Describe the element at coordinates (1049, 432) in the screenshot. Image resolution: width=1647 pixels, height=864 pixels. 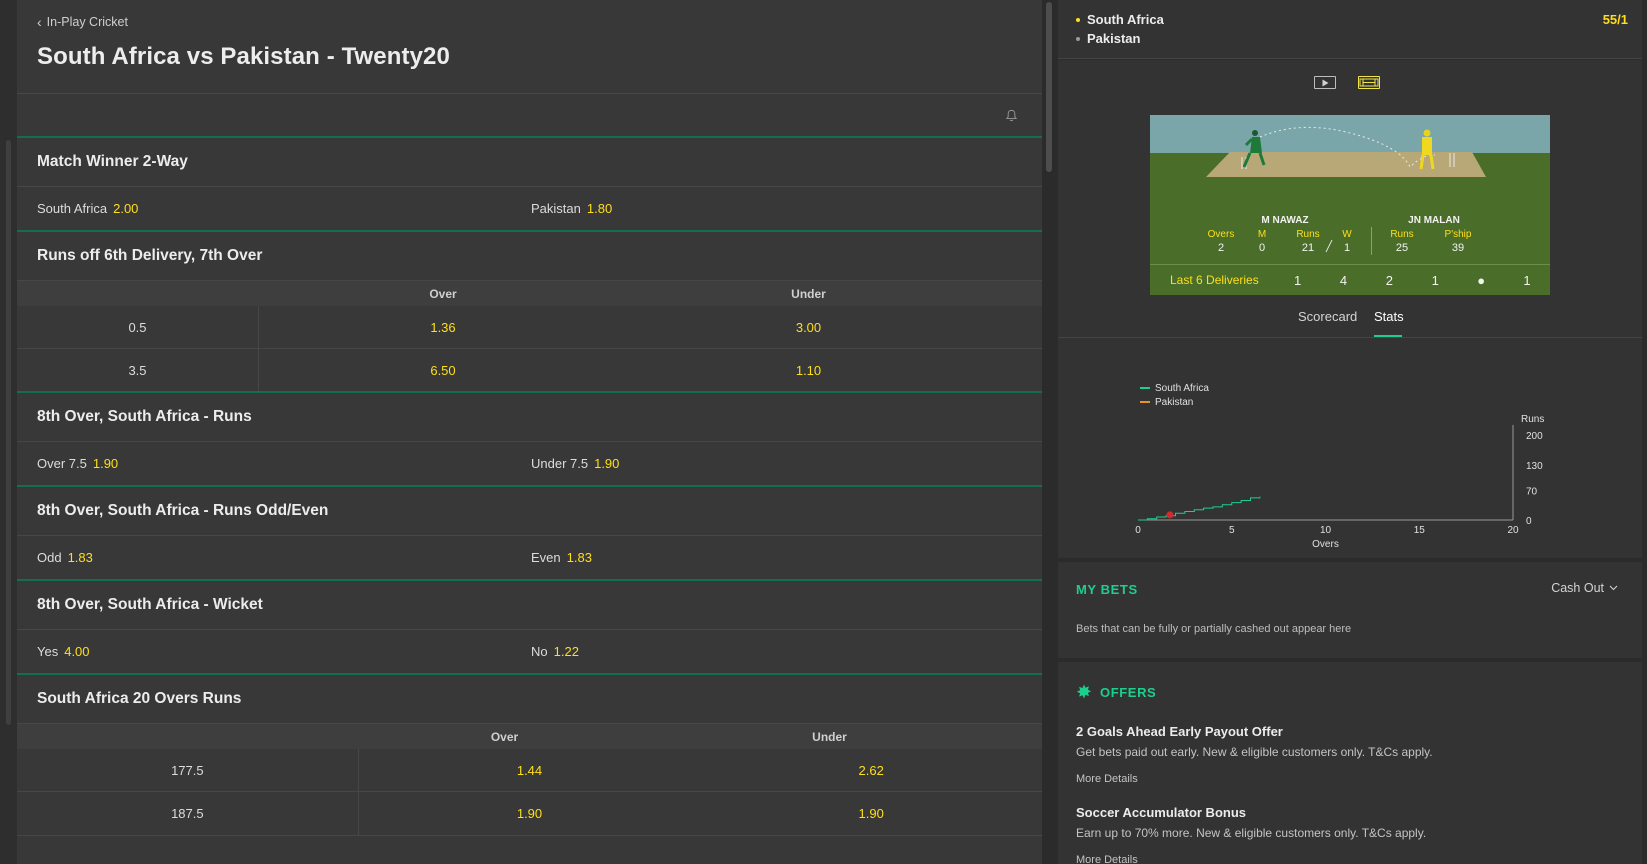
I see `main-scrollbar` at that location.